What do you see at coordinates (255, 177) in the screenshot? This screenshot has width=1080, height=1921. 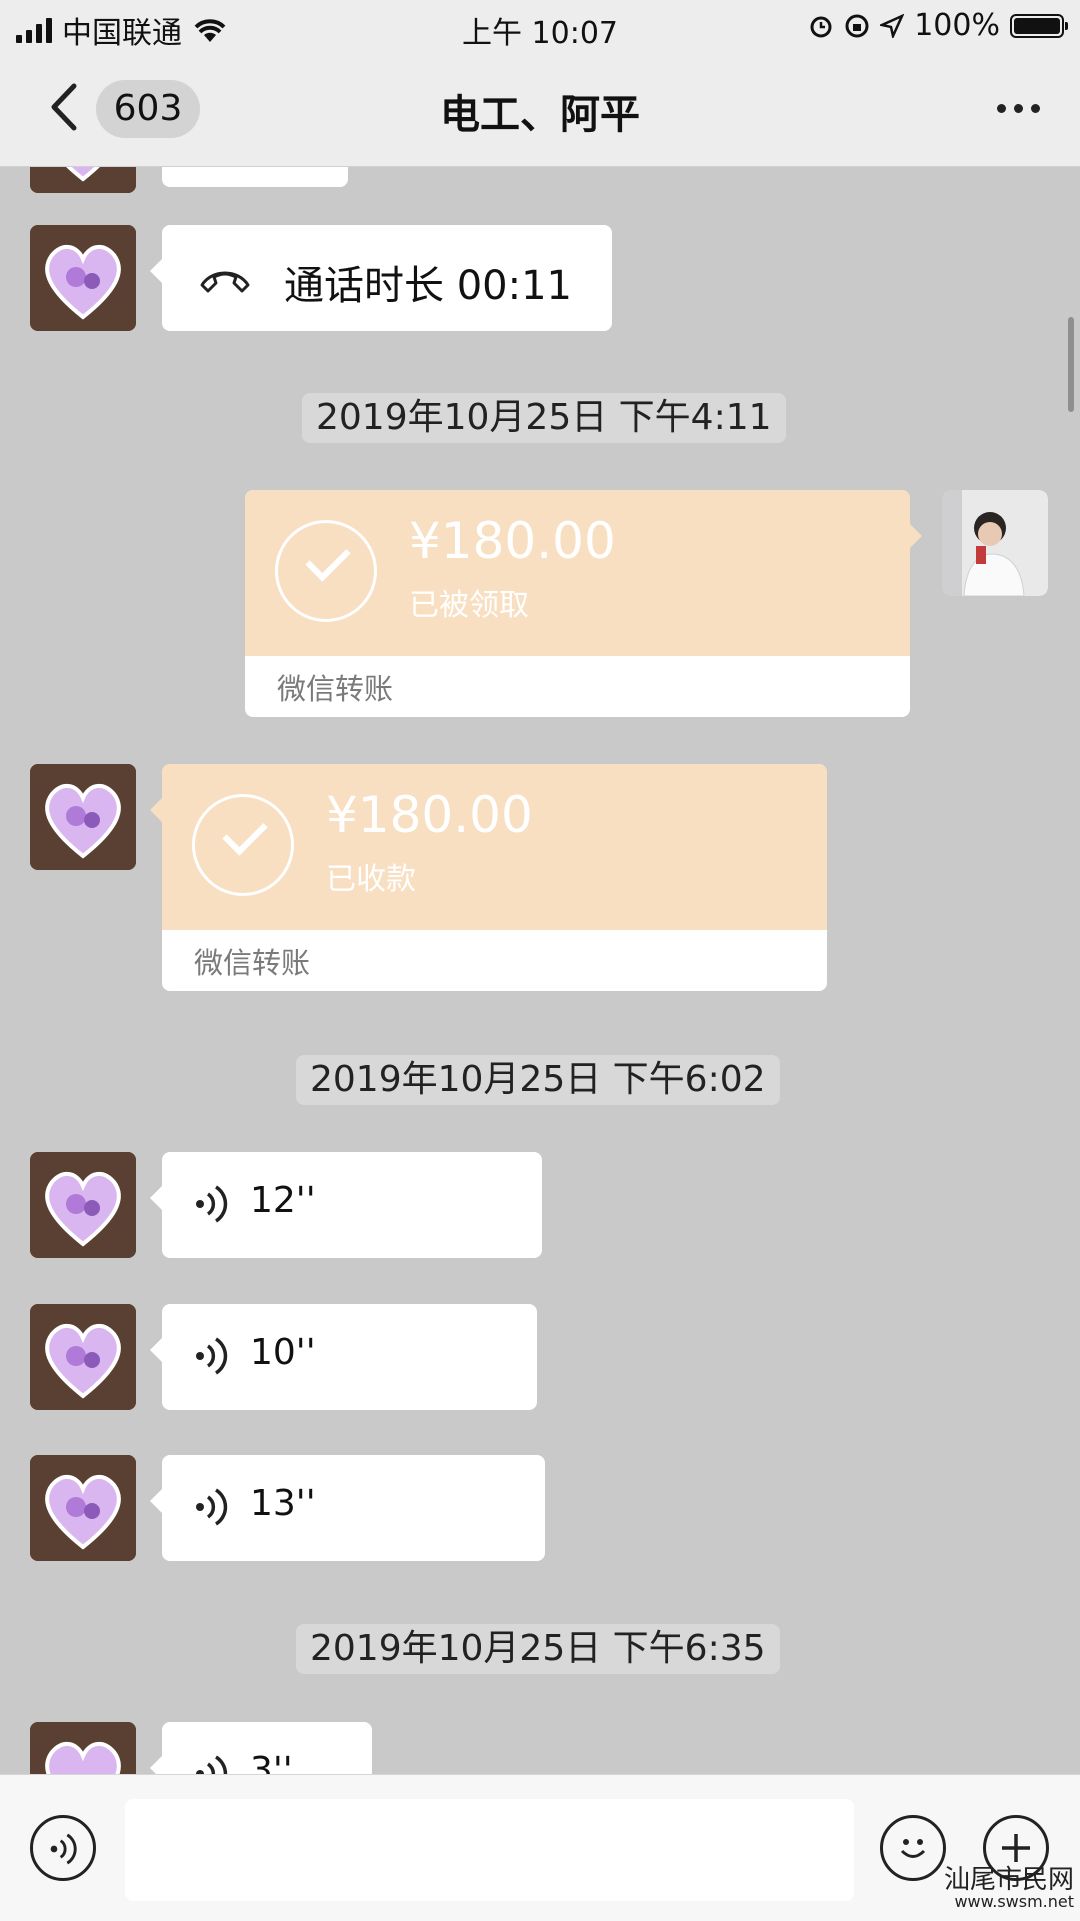 I see `message-bubble-partial` at bounding box center [255, 177].